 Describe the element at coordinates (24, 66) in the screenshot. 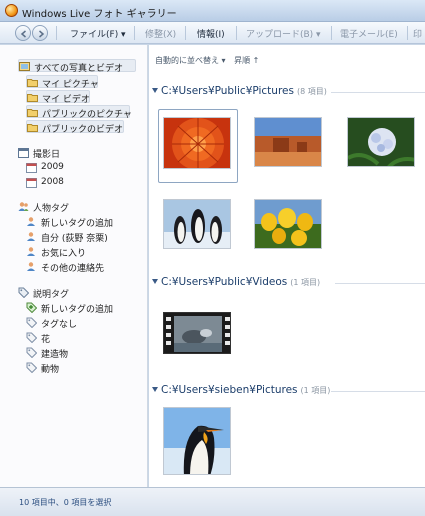

I see `photo-library-icon` at that location.